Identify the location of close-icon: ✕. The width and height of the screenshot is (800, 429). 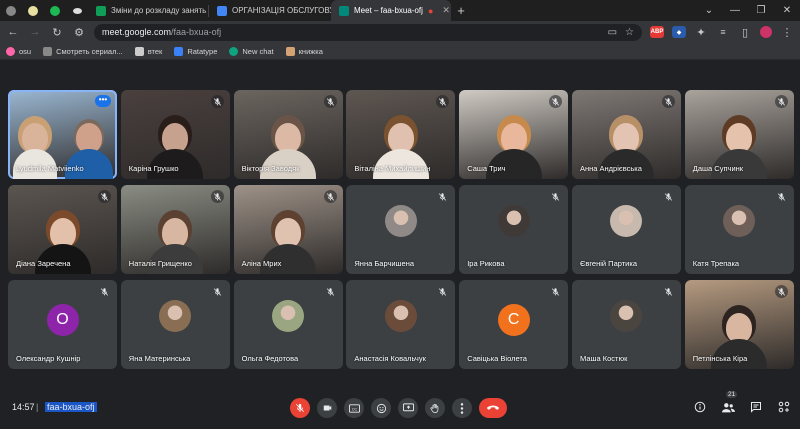
(446, 10).